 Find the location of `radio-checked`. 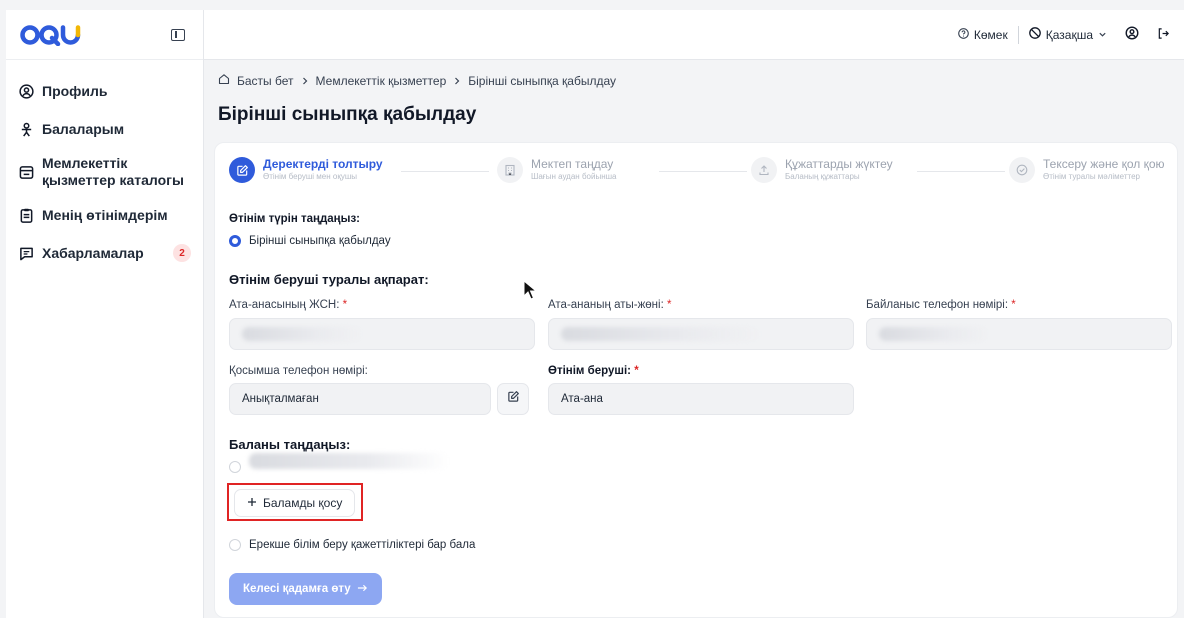

radio-checked is located at coordinates (235, 241).